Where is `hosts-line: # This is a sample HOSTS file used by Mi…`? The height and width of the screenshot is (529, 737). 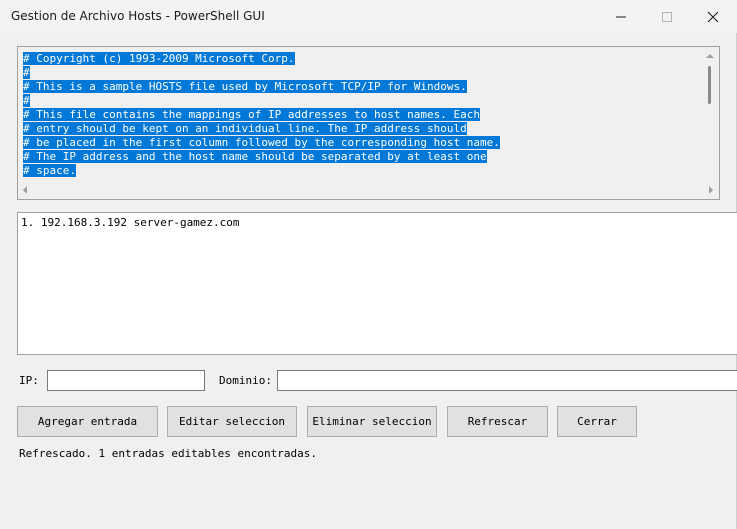 hosts-line: # This is a sample HOSTS file used by Mi… is located at coordinates (245, 86).